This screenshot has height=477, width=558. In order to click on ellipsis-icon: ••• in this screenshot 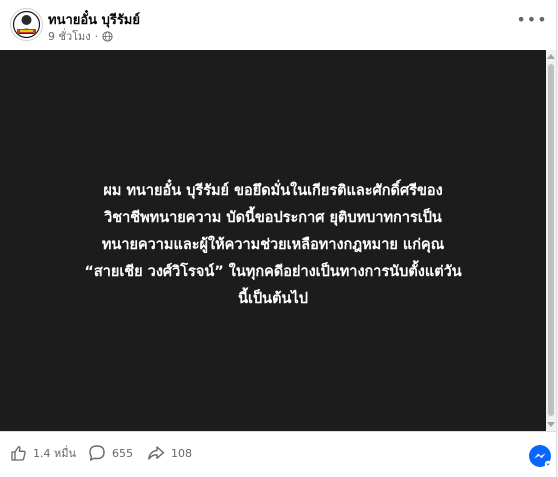, I will do `click(532, 19)`.